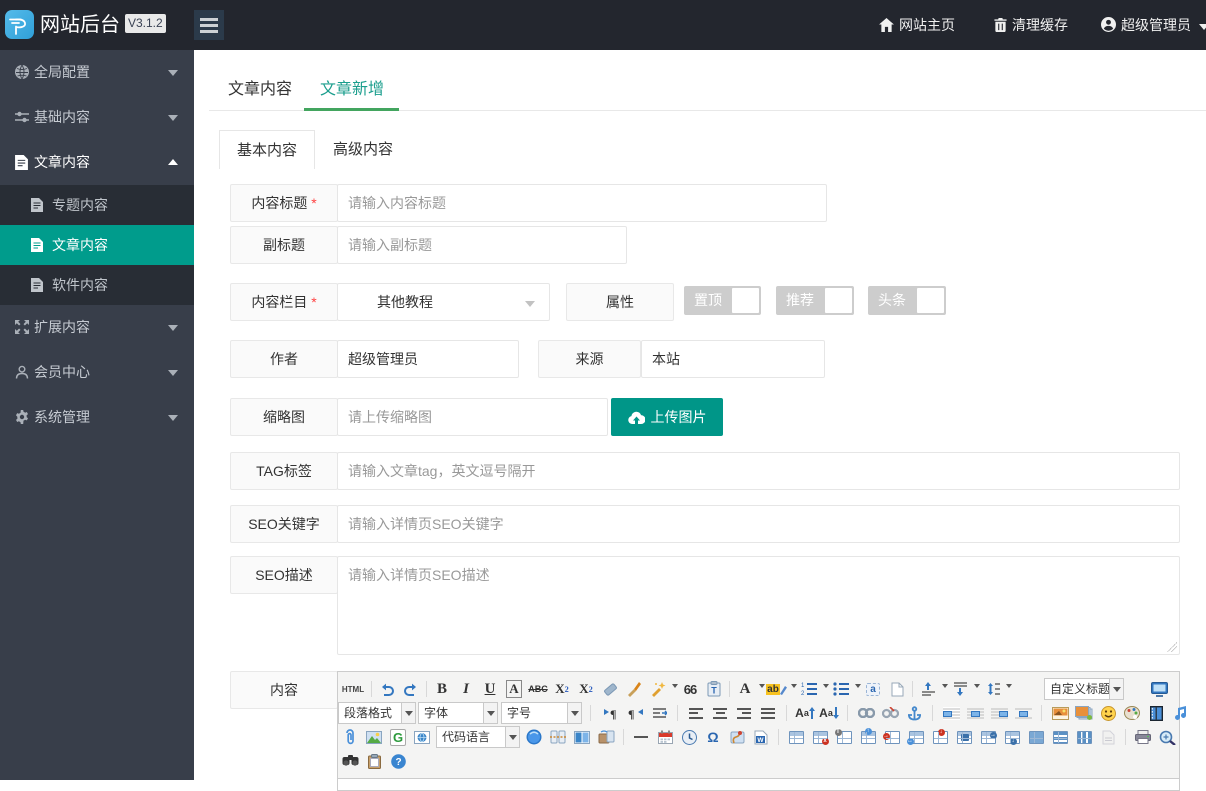  Describe the element at coordinates (760, 740) in the screenshot. I see `svg-text: W` at that location.